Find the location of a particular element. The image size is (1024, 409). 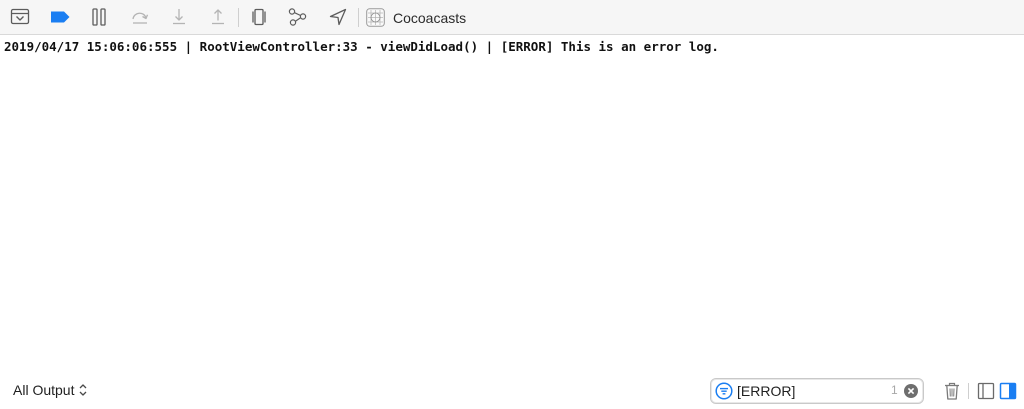

memory-graph-icon is located at coordinates (297, 17).